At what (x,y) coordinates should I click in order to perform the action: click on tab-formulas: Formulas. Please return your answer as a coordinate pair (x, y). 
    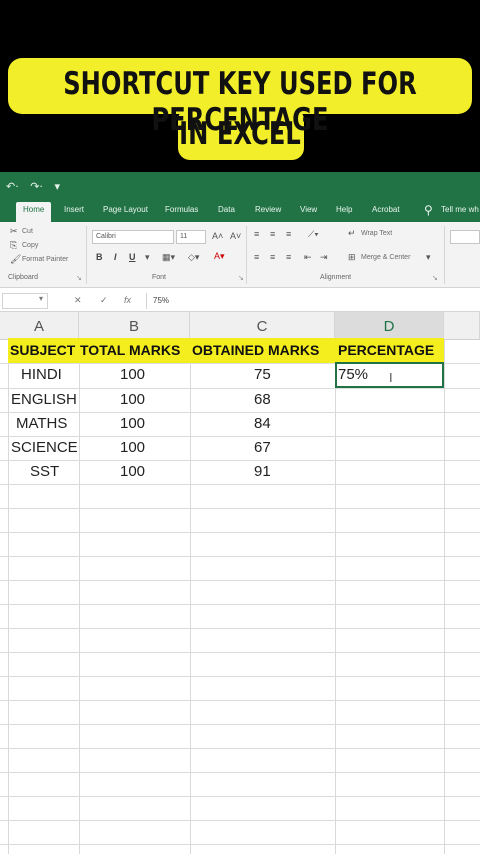
    Looking at the image, I should click on (181, 209).